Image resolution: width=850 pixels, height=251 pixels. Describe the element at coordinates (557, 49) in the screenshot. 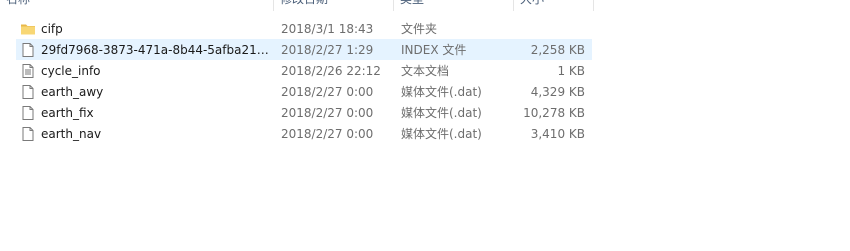

I see `file-size: 2,258 KB` at that location.